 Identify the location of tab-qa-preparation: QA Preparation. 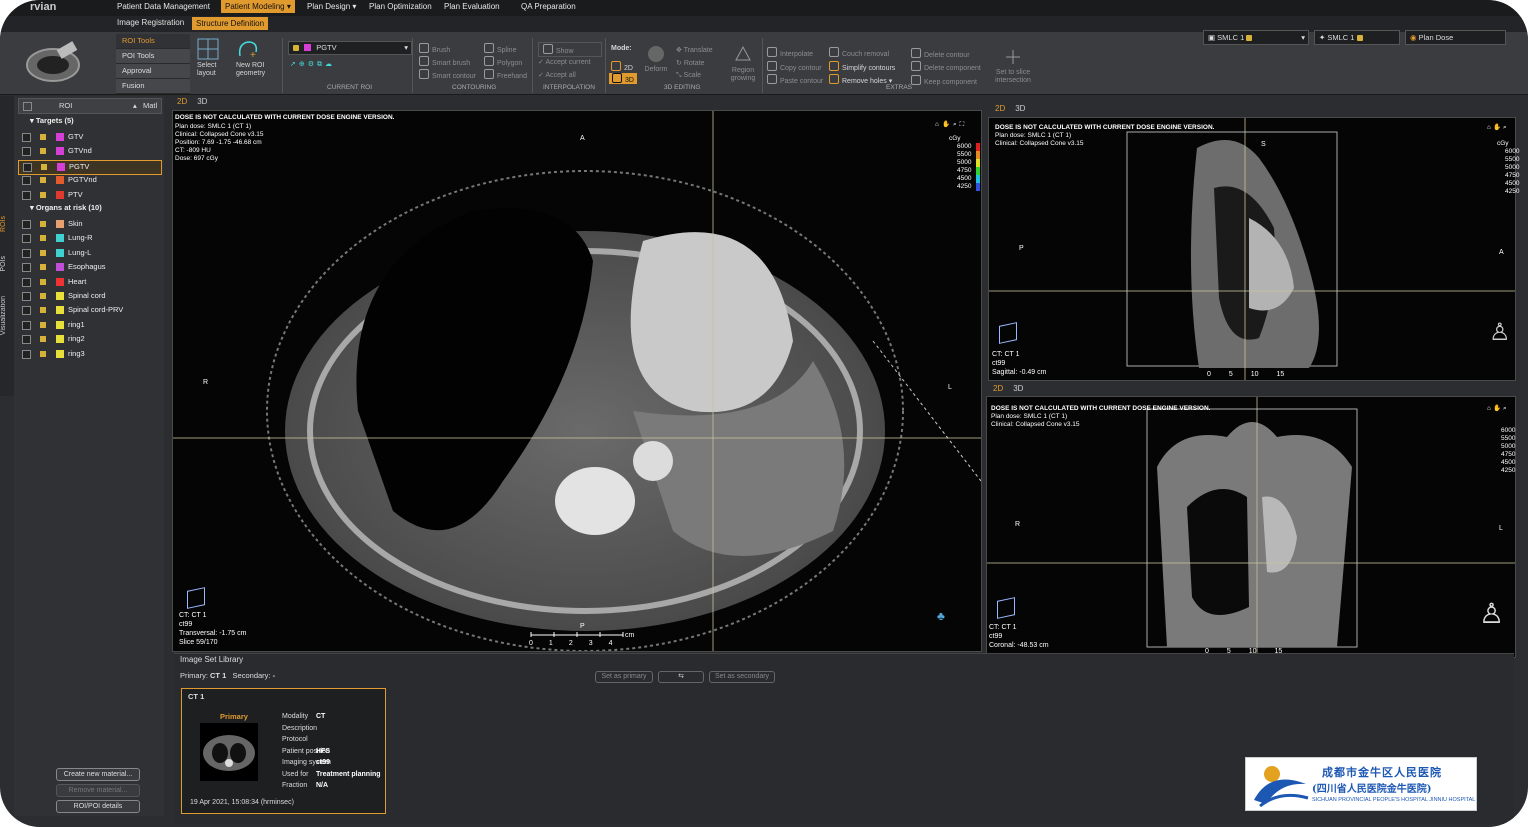
(548, 6).